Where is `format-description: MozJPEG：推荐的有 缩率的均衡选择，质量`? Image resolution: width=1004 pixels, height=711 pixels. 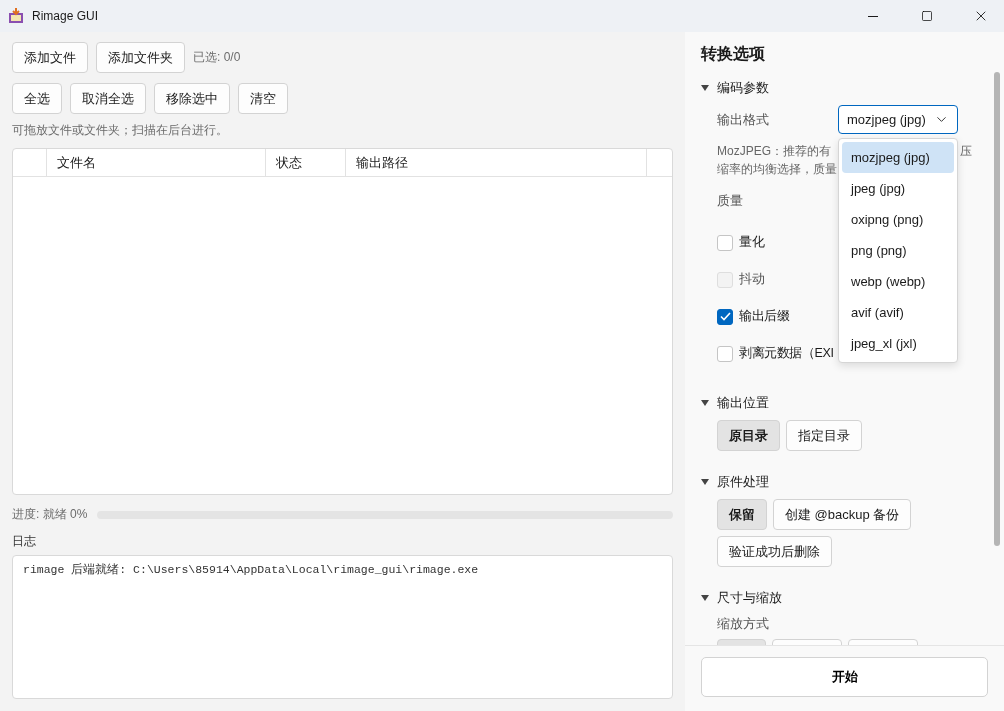 format-description: MozJPEG：推荐的有 缩率的均衡选择，质量 is located at coordinates (777, 160).